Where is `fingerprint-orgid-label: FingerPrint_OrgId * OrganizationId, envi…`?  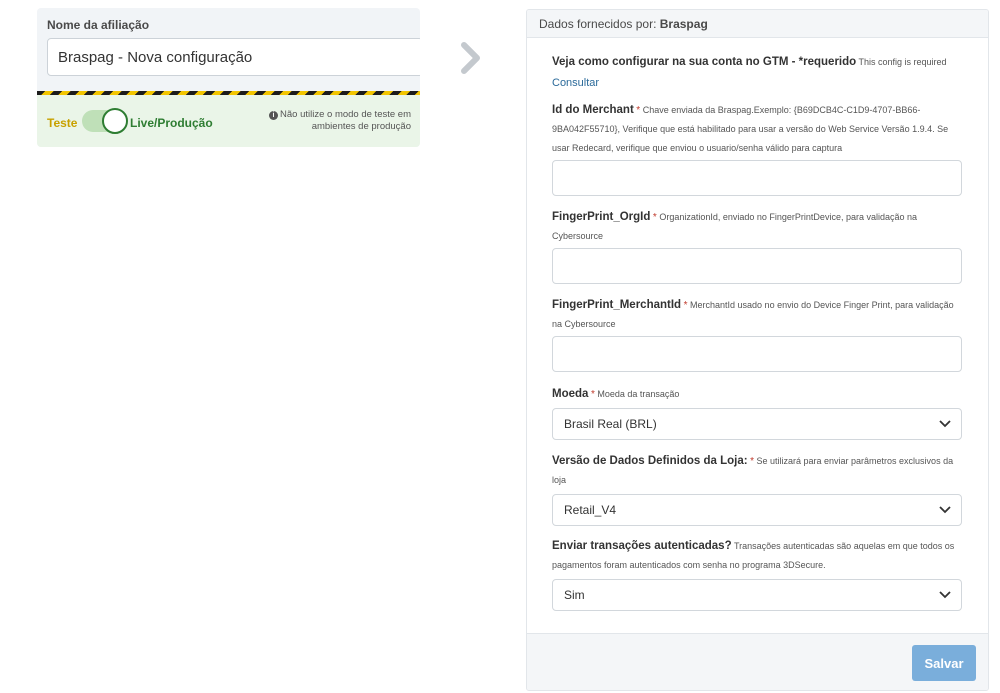 fingerprint-orgid-label: FingerPrint_OrgId * OrganizationId, envi… is located at coordinates (757, 227).